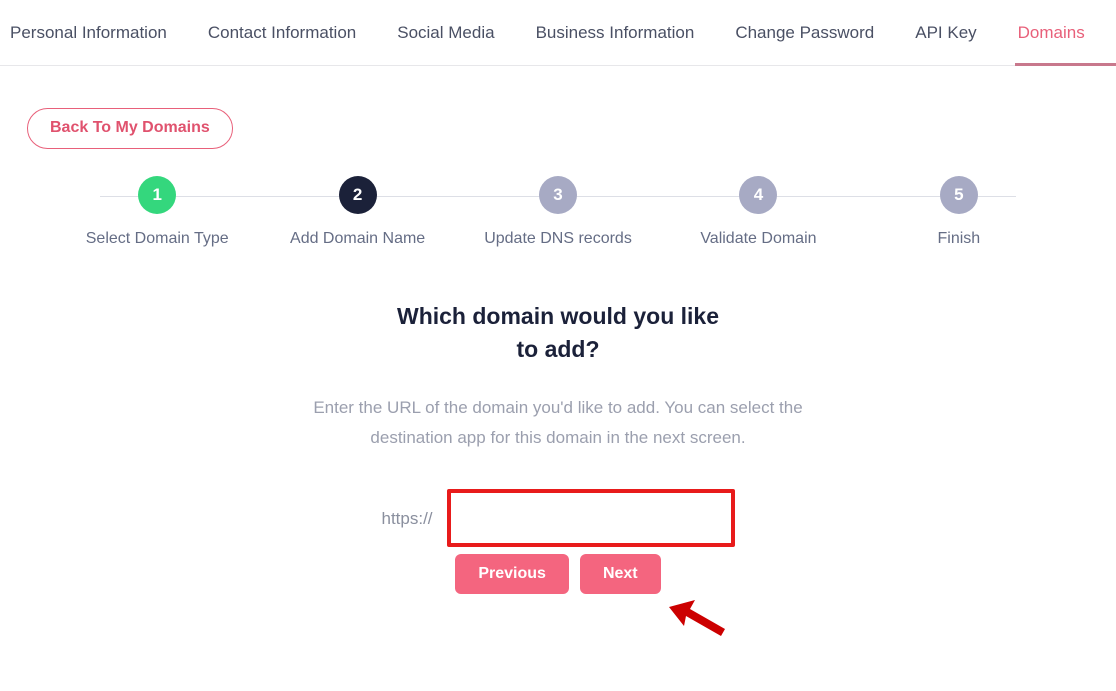  What do you see at coordinates (626, 32) in the screenshot?
I see `tab-business-information: Business Information` at bounding box center [626, 32].